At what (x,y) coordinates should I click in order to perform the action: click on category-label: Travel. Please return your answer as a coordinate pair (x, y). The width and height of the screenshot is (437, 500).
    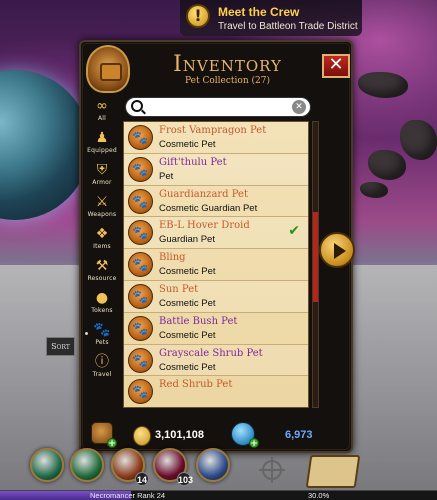
    Looking at the image, I should click on (102, 374).